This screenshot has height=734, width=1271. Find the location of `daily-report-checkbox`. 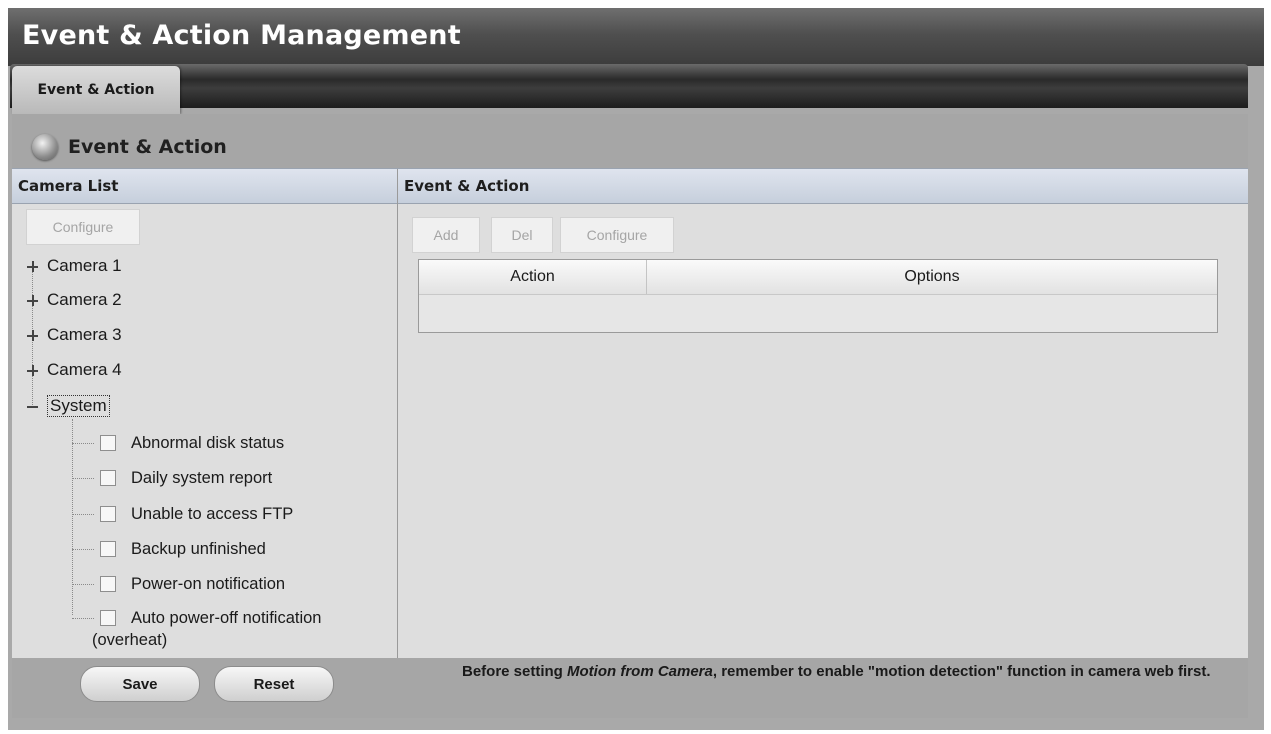

daily-report-checkbox is located at coordinates (108, 478).